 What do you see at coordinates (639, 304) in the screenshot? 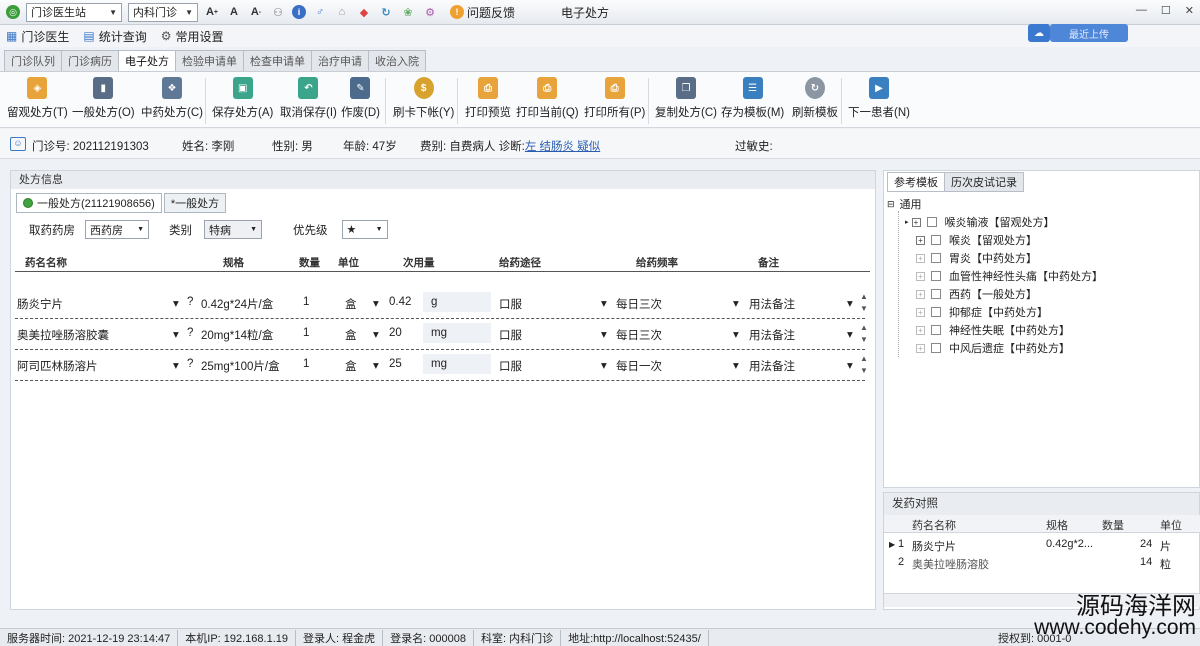
I see `frequency-cell: 每日三次` at bounding box center [639, 304].